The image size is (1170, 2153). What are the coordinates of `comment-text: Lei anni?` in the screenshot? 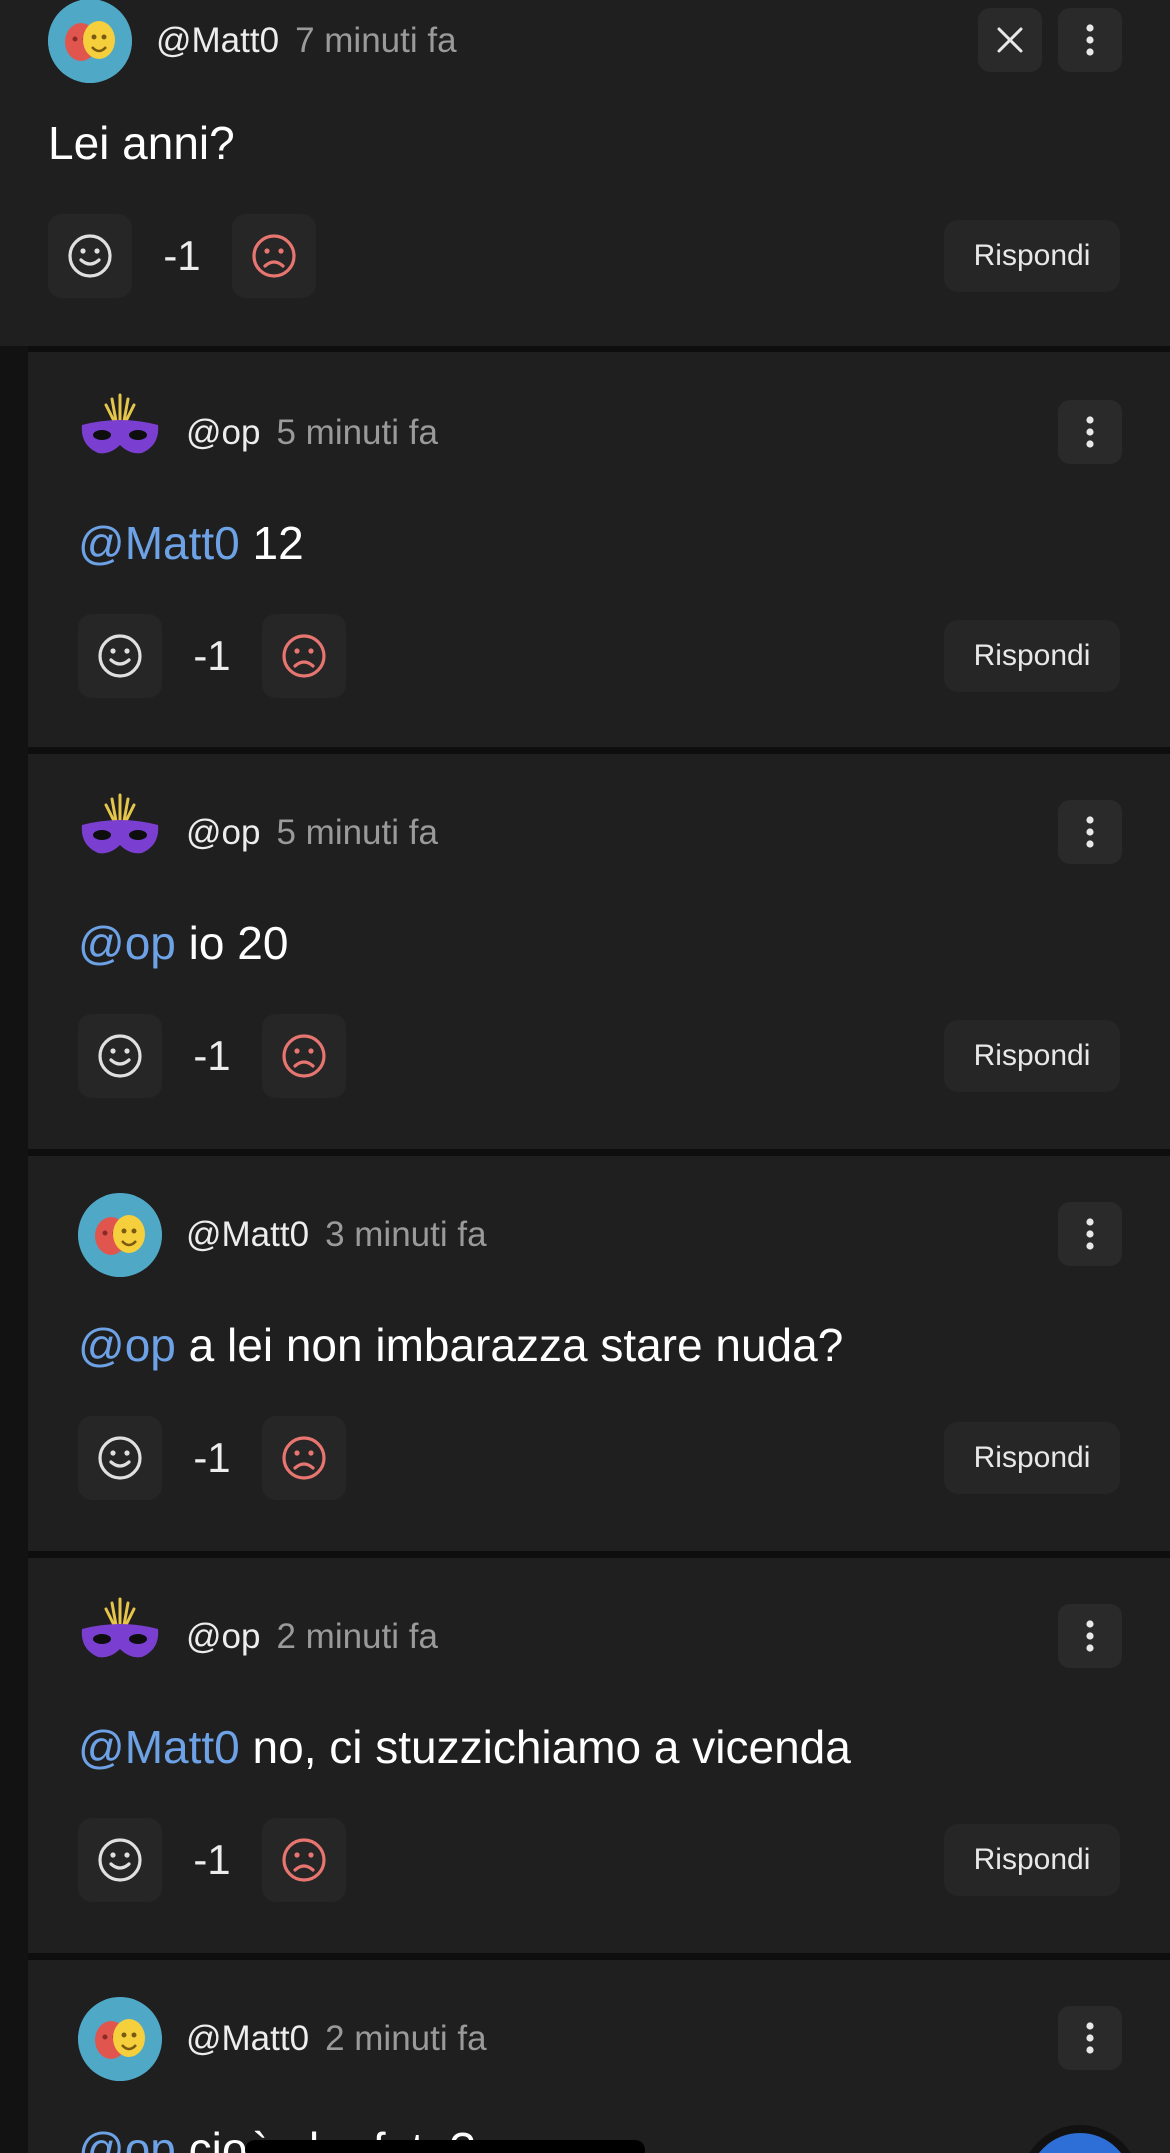 It's located at (141, 143).